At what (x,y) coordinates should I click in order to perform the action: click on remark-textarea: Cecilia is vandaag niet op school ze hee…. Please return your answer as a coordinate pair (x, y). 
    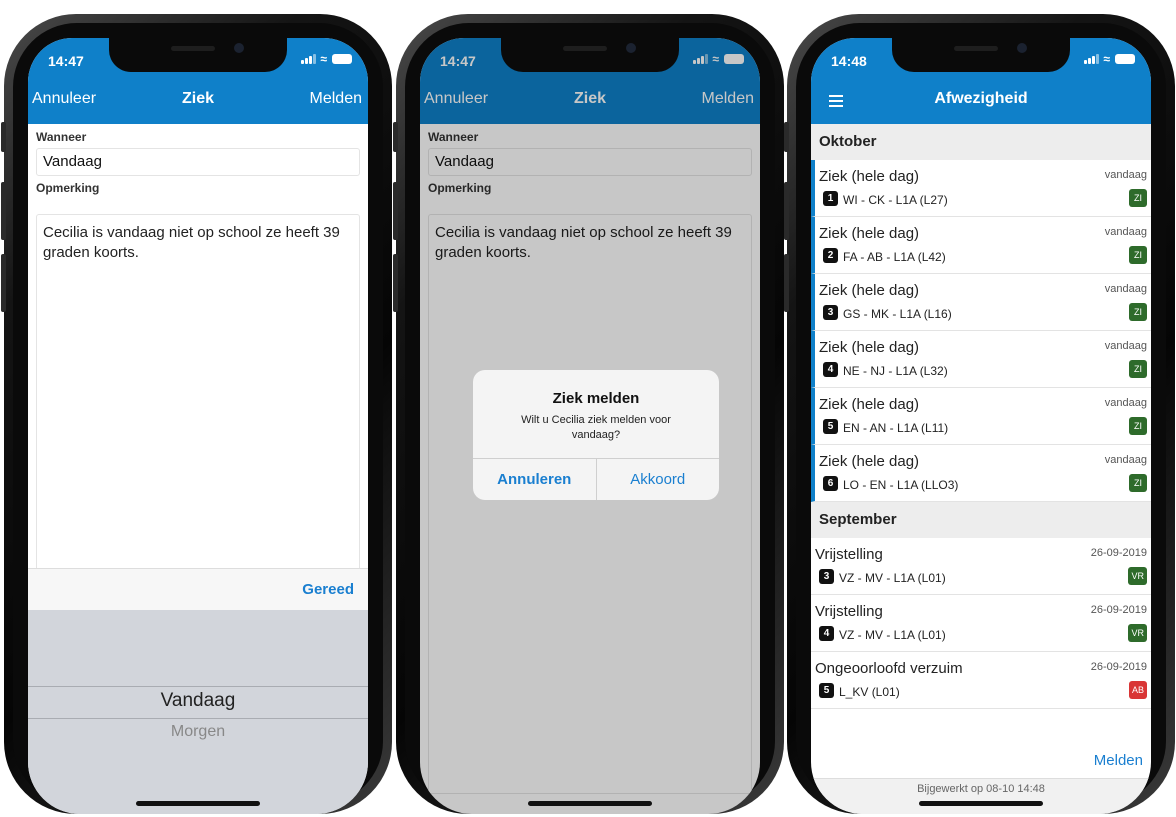
    Looking at the image, I should click on (198, 394).